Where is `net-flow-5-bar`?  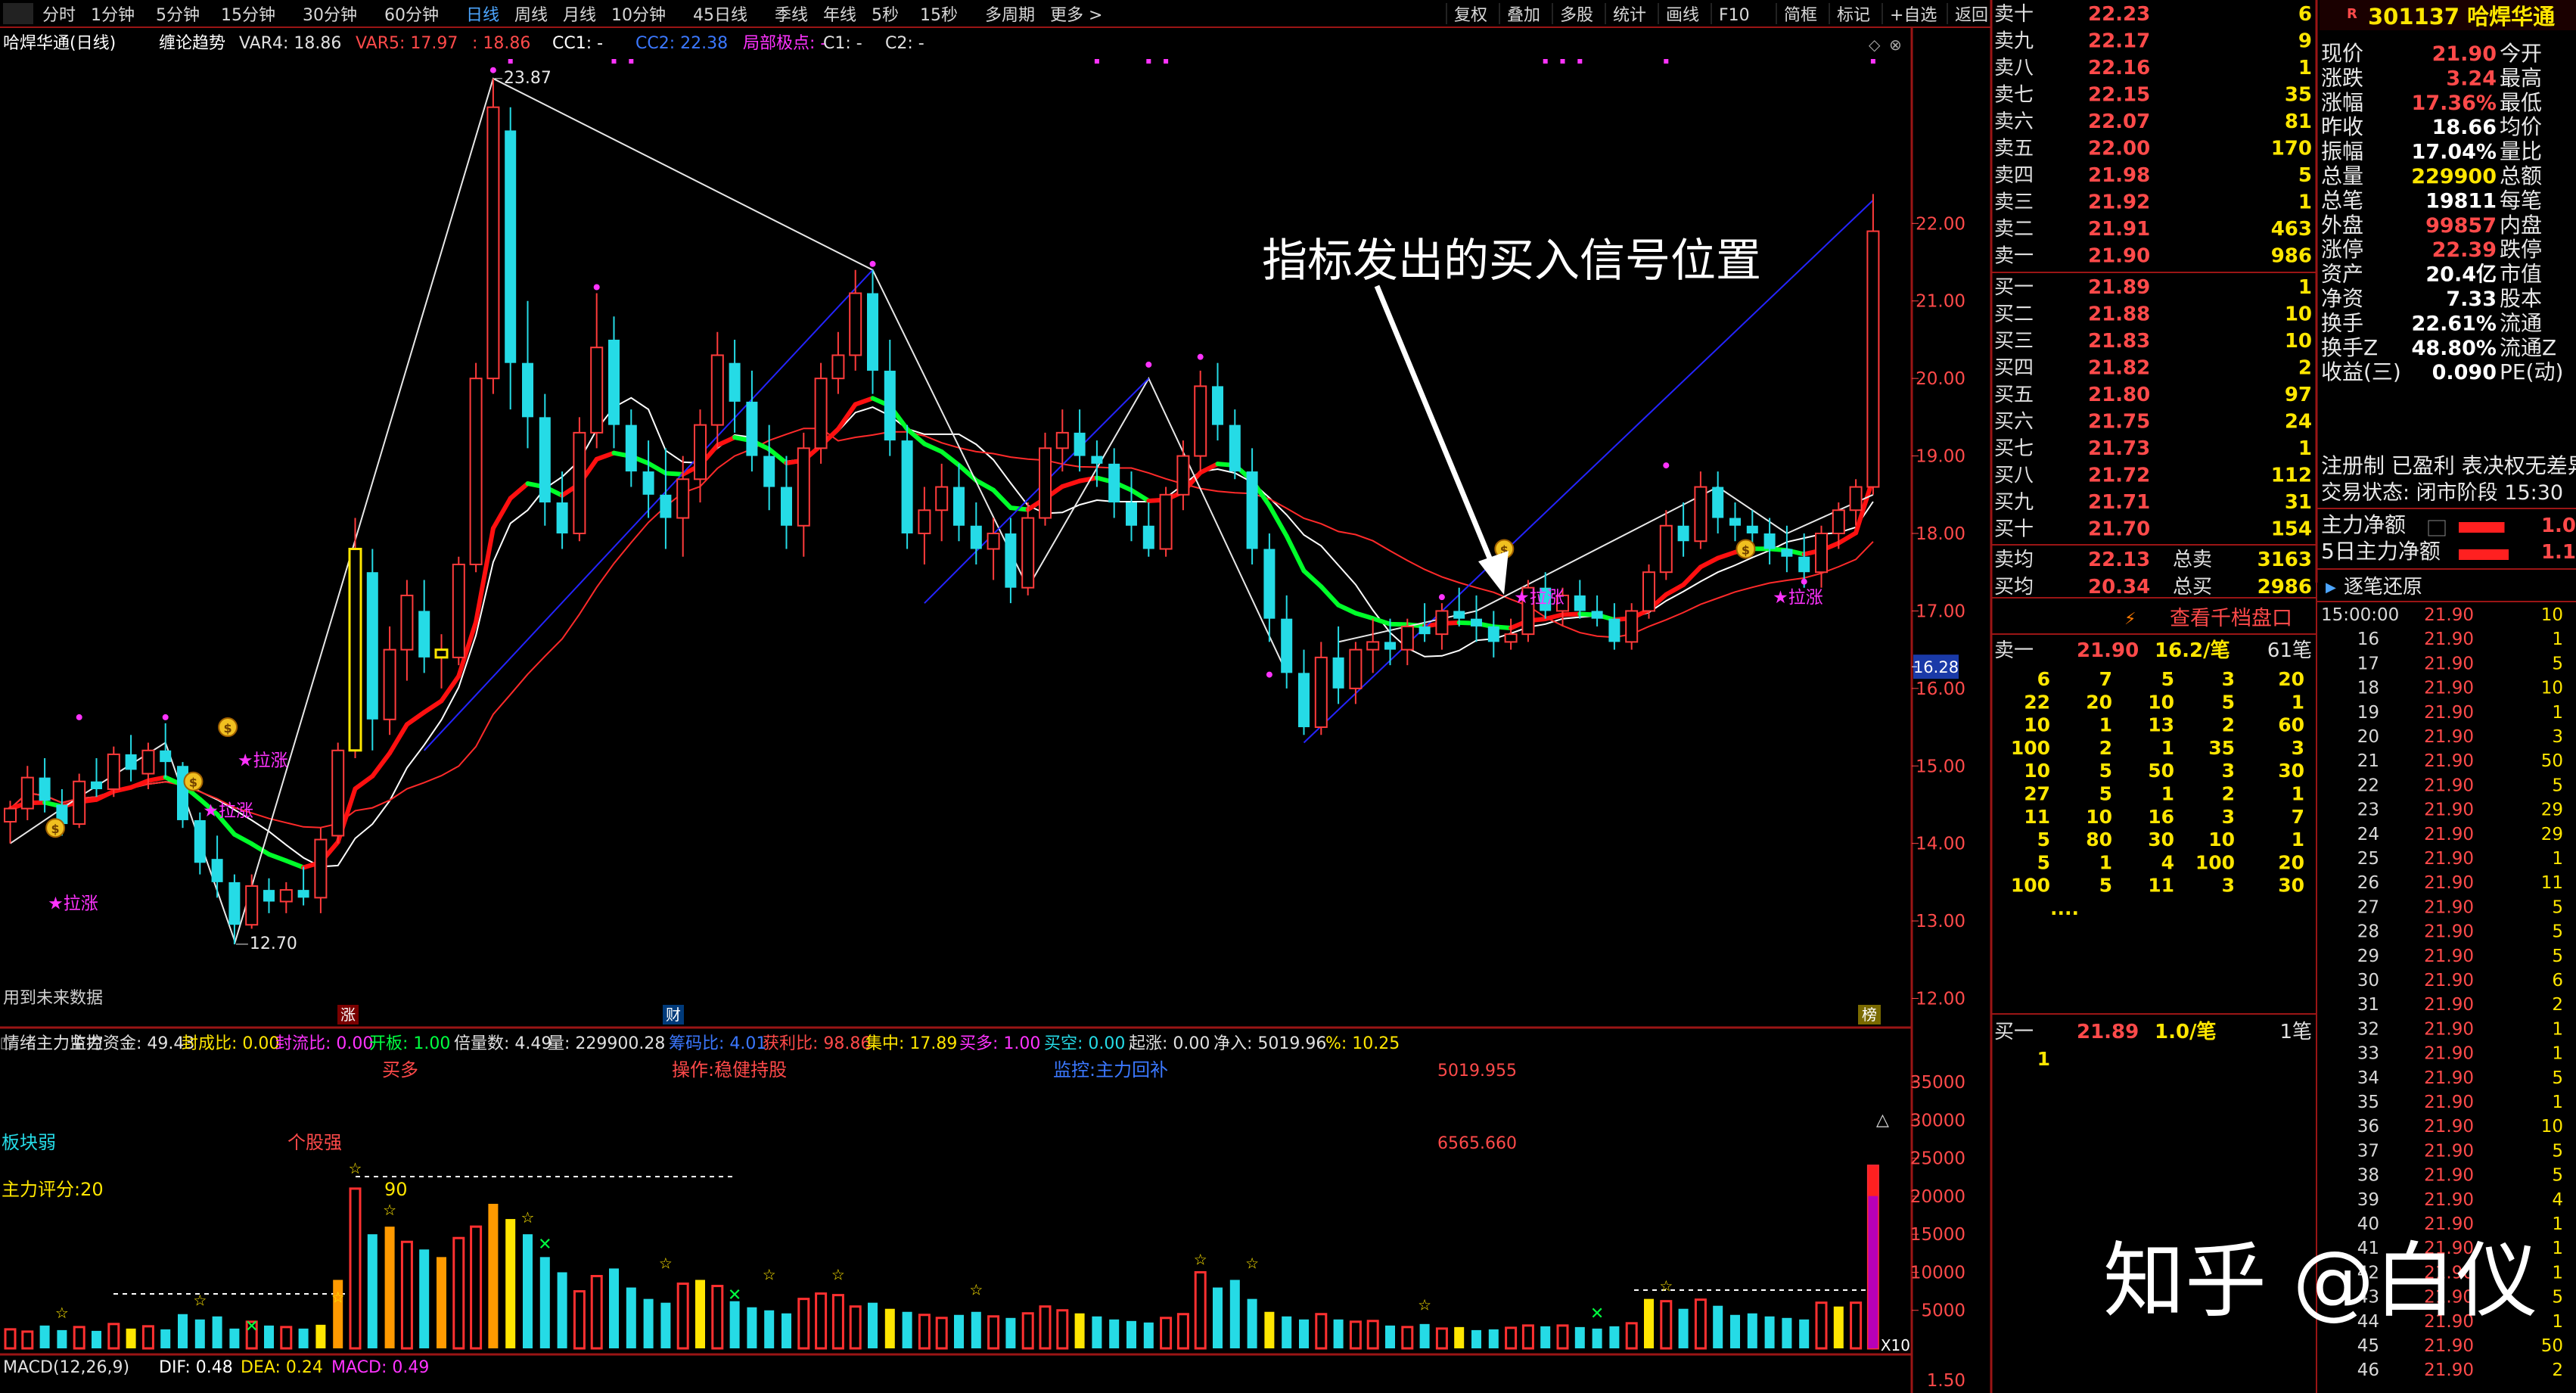
net-flow-5-bar is located at coordinates (2484, 554).